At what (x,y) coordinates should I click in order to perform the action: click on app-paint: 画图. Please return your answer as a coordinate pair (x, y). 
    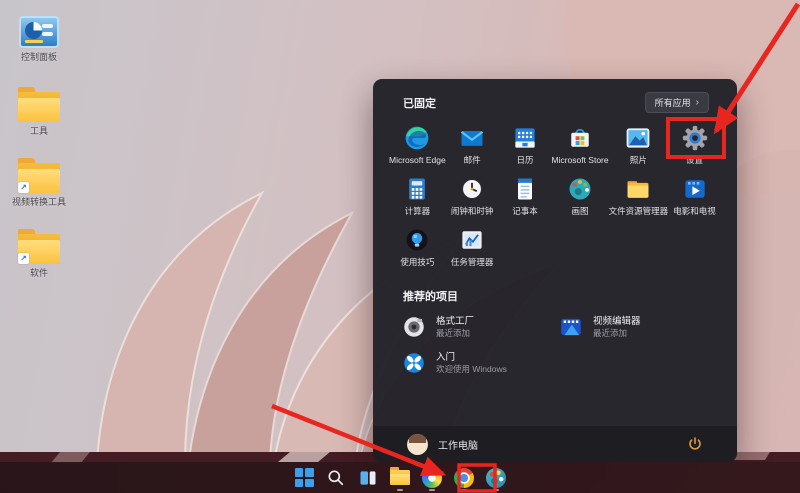
    Looking at the image, I should click on (579, 197).